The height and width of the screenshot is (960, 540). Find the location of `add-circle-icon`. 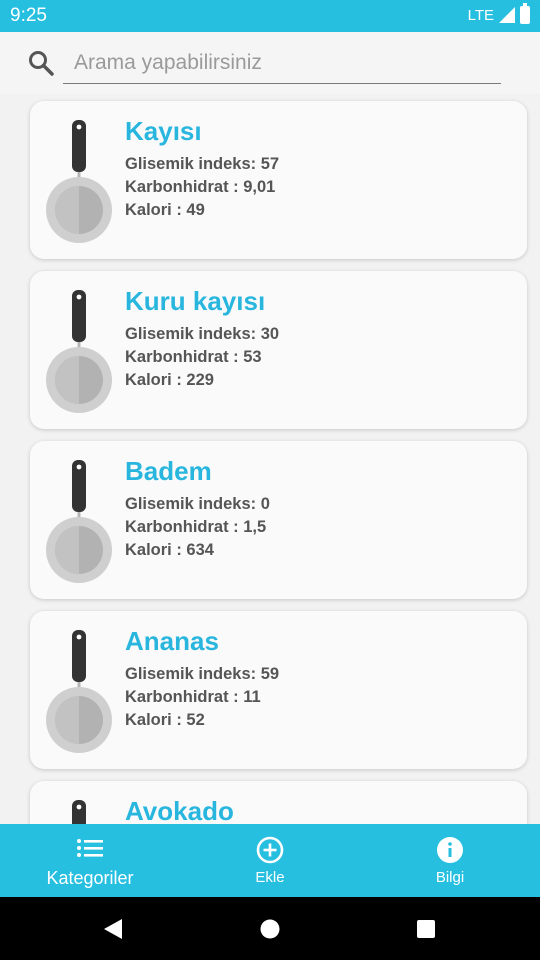

add-circle-icon is located at coordinates (270, 850).